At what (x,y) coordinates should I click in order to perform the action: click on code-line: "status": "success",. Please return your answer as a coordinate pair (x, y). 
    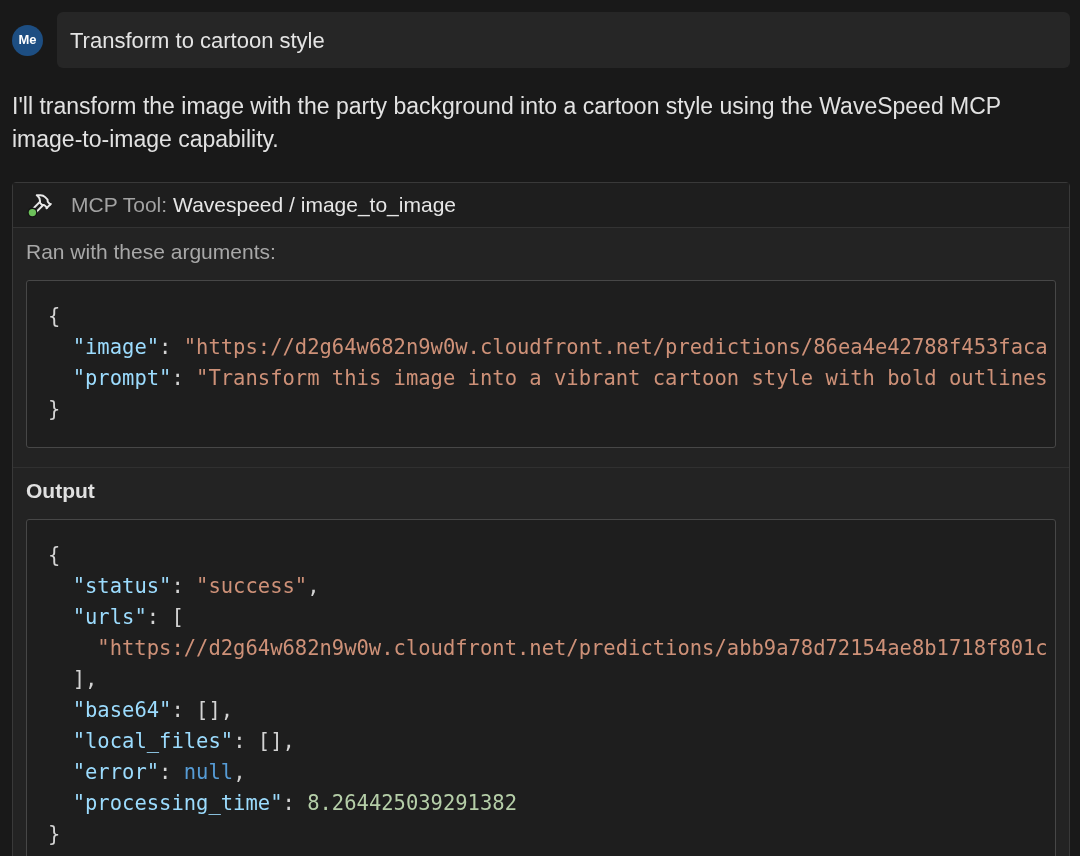
    Looking at the image, I should click on (196, 586).